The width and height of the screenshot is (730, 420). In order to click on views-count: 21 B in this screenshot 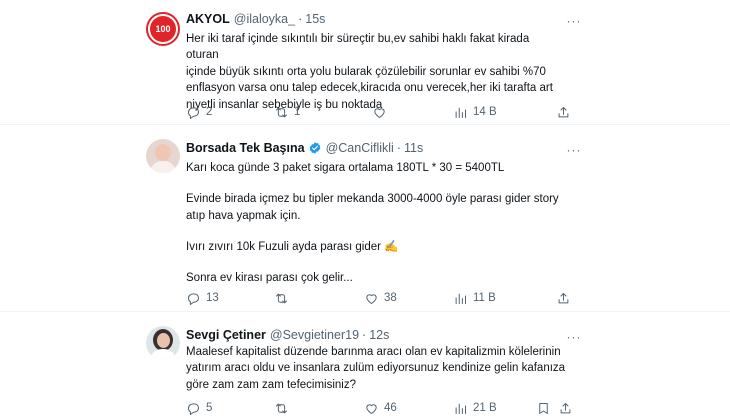, I will do `click(485, 408)`.